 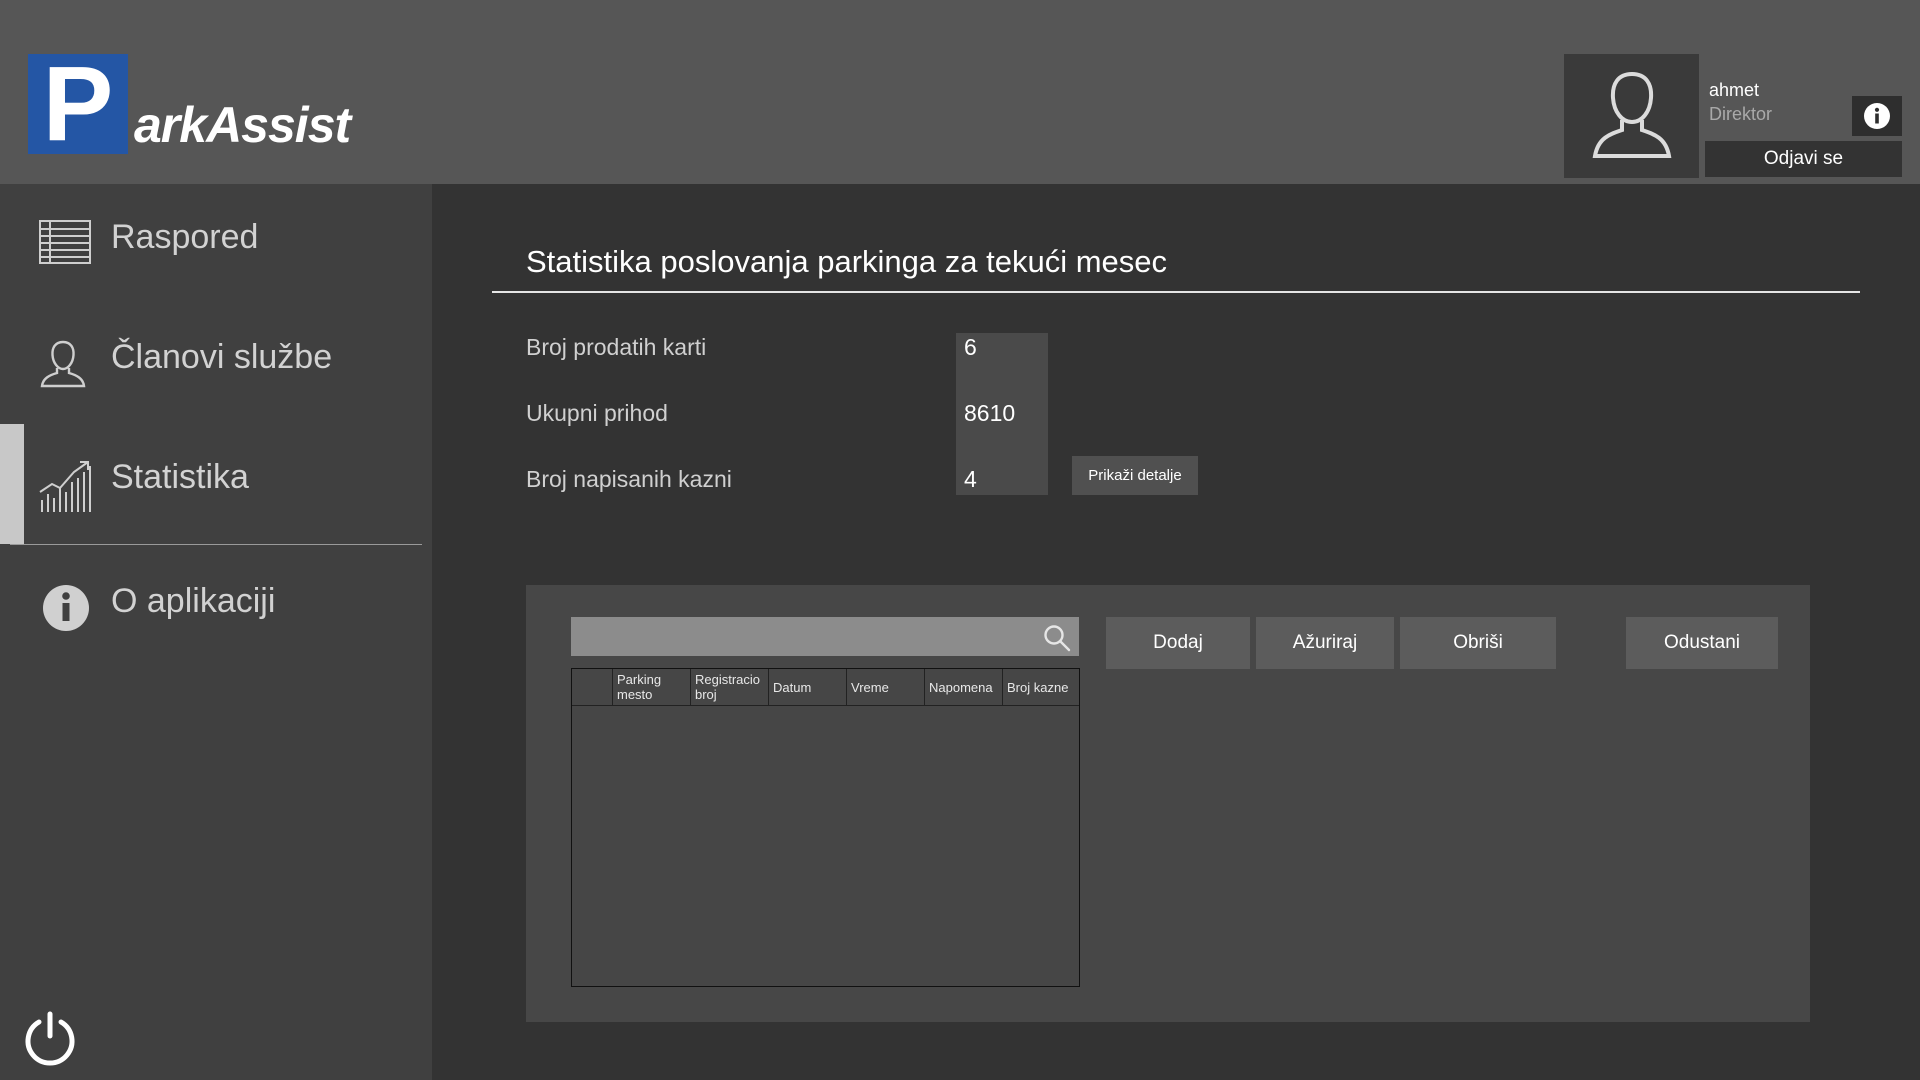 I want to click on avatar, so click(x=1631, y=116).